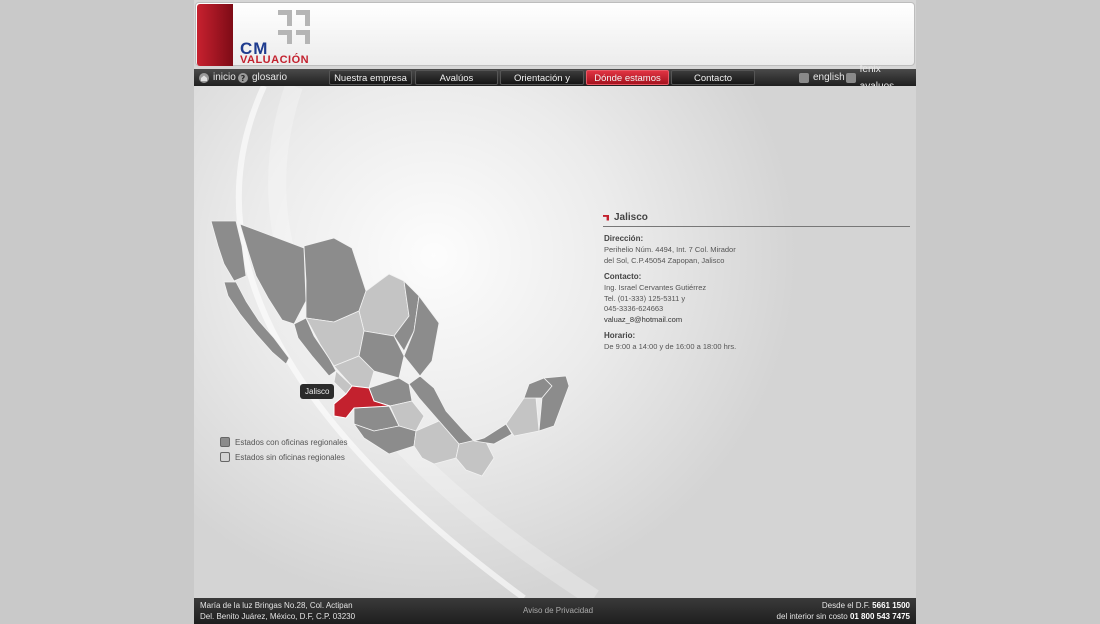 Image resolution: width=1100 pixels, height=624 pixels. I want to click on footer-phone-df-prefix: Desde el D.F., so click(845, 605).